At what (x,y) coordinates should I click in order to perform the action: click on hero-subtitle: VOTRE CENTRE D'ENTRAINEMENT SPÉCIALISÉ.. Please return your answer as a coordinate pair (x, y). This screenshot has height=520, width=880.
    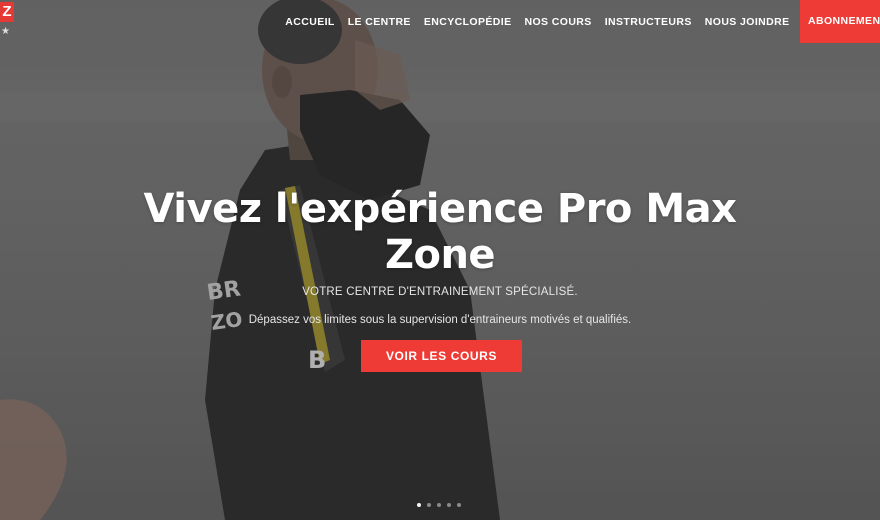
    Looking at the image, I should click on (440, 292).